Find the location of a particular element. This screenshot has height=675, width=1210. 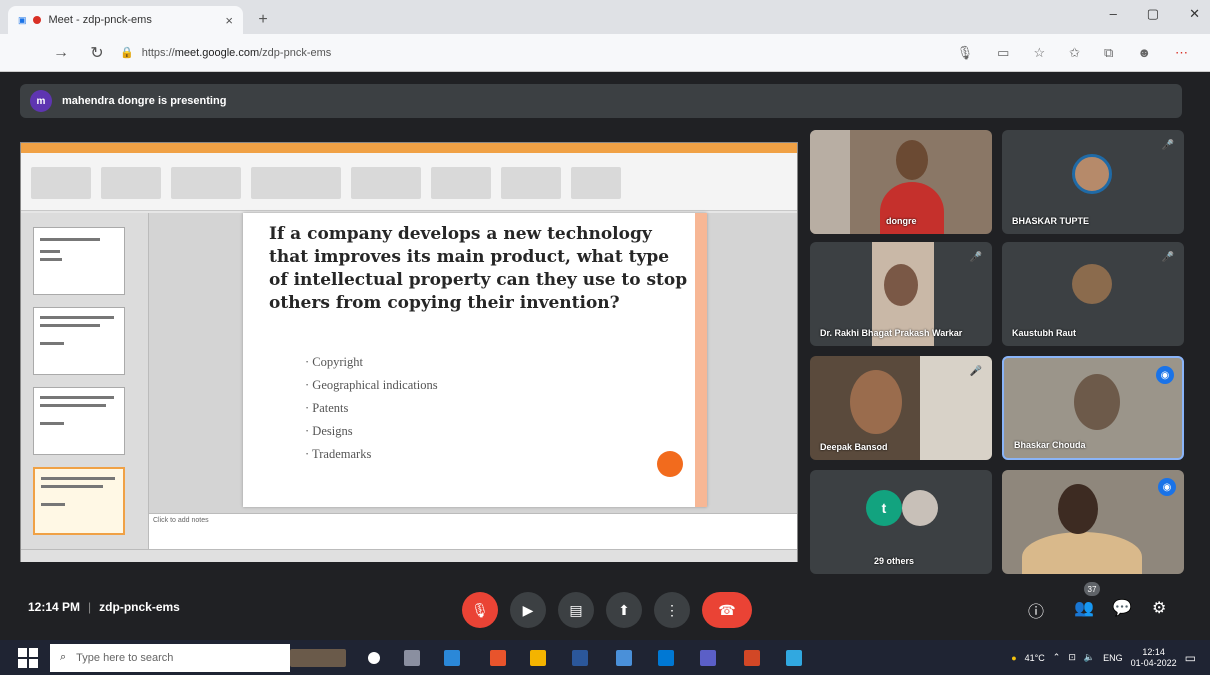

close-window-button: ✕ is located at coordinates (1194, 14).